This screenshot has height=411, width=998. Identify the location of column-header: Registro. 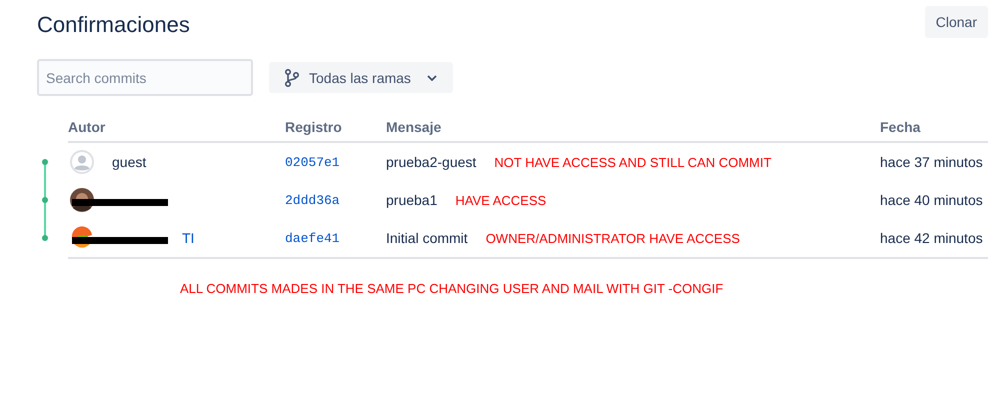
(335, 131).